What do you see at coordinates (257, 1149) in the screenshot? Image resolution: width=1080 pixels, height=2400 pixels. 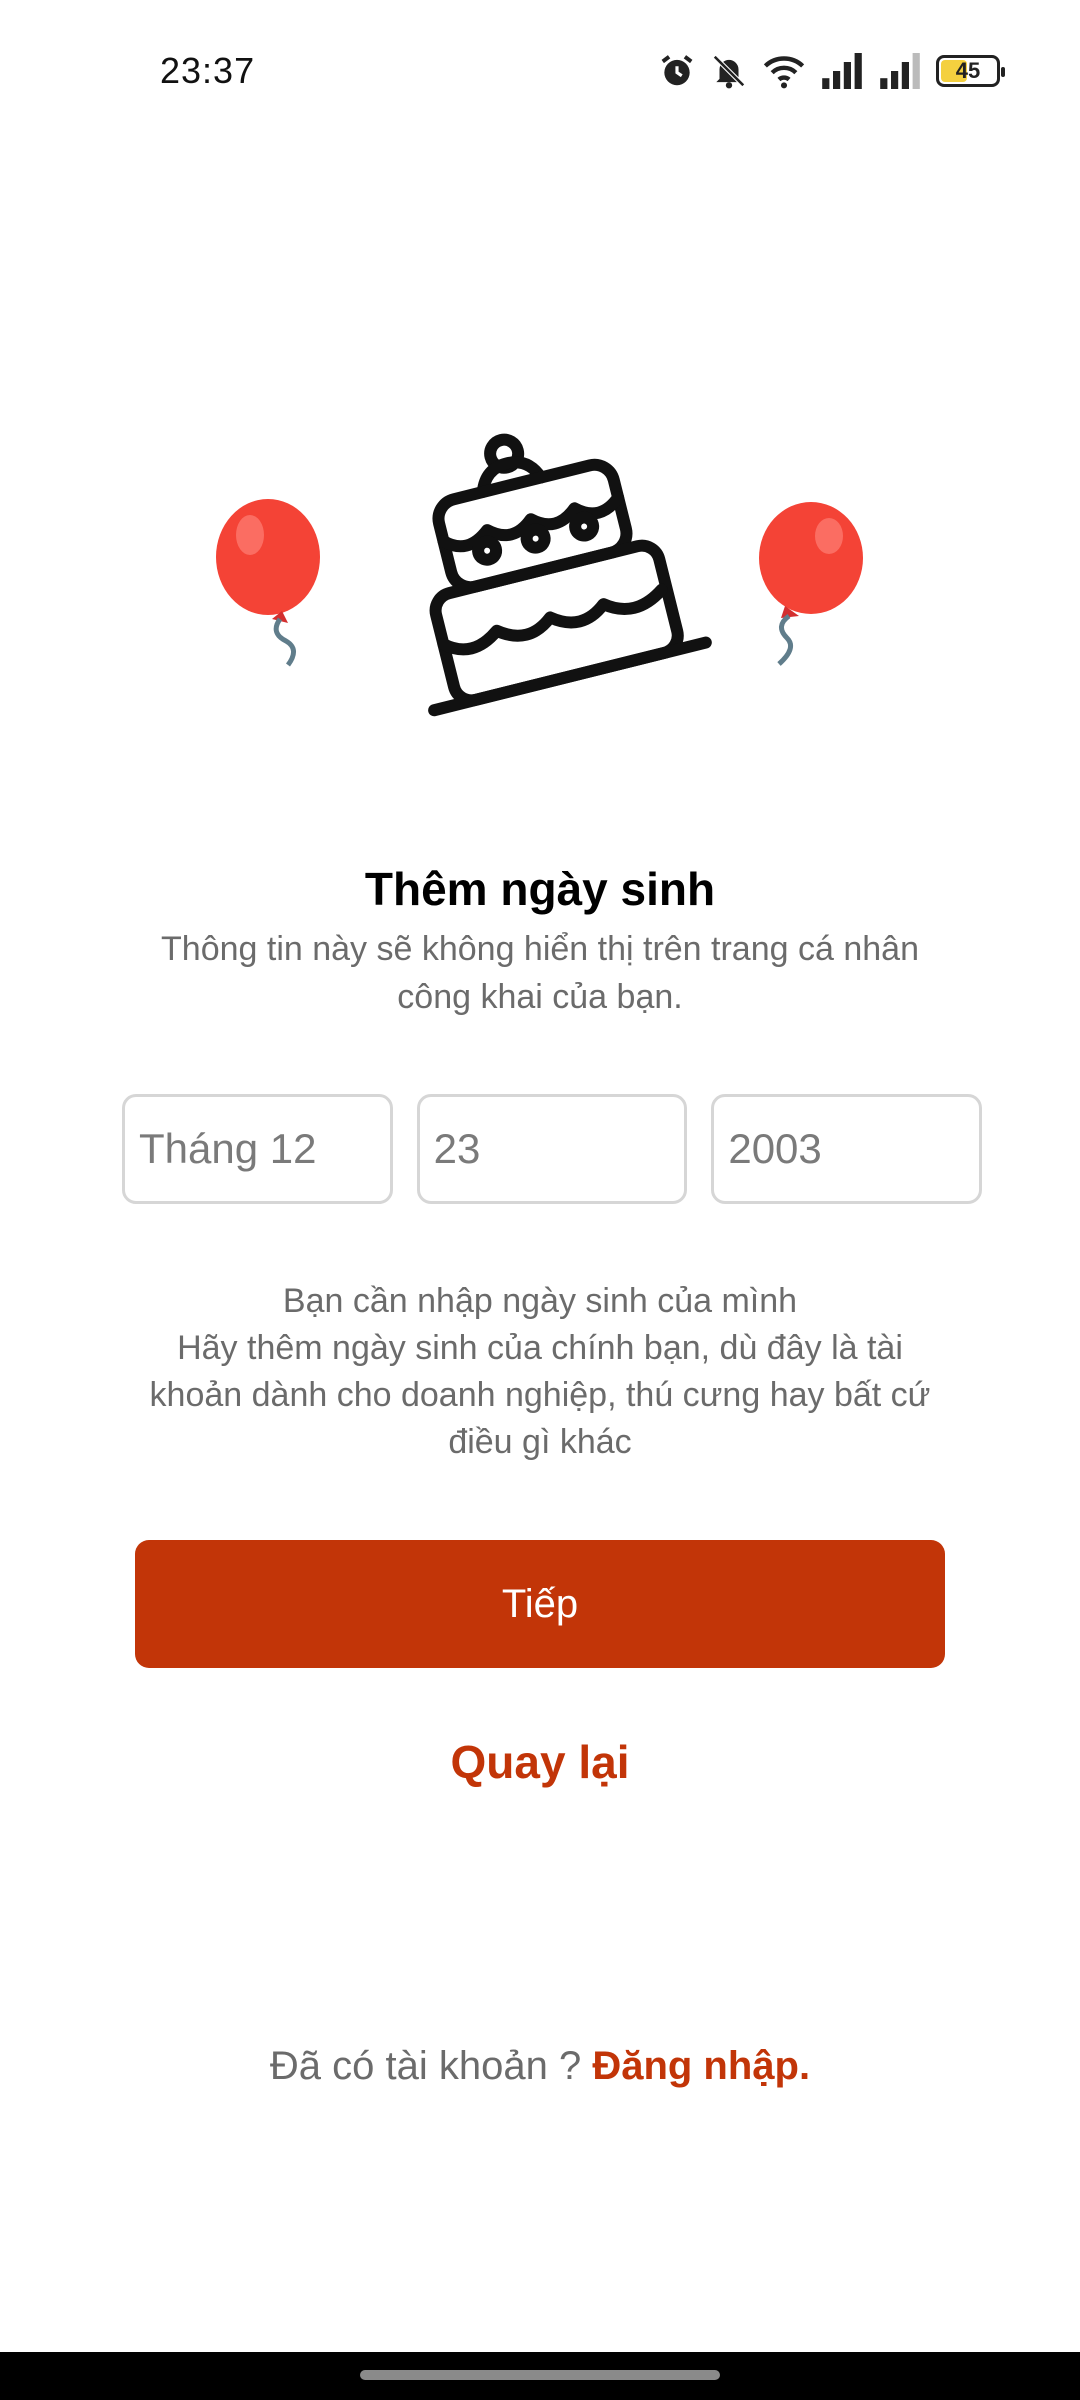 I see `month-field: Tháng 12` at bounding box center [257, 1149].